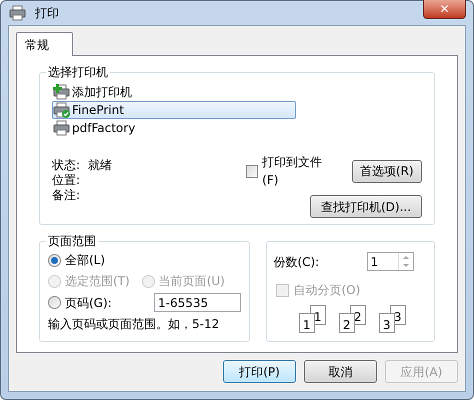 The image size is (474, 400). Describe the element at coordinates (100, 165) in the screenshot. I see `info-value: 就绪` at that location.